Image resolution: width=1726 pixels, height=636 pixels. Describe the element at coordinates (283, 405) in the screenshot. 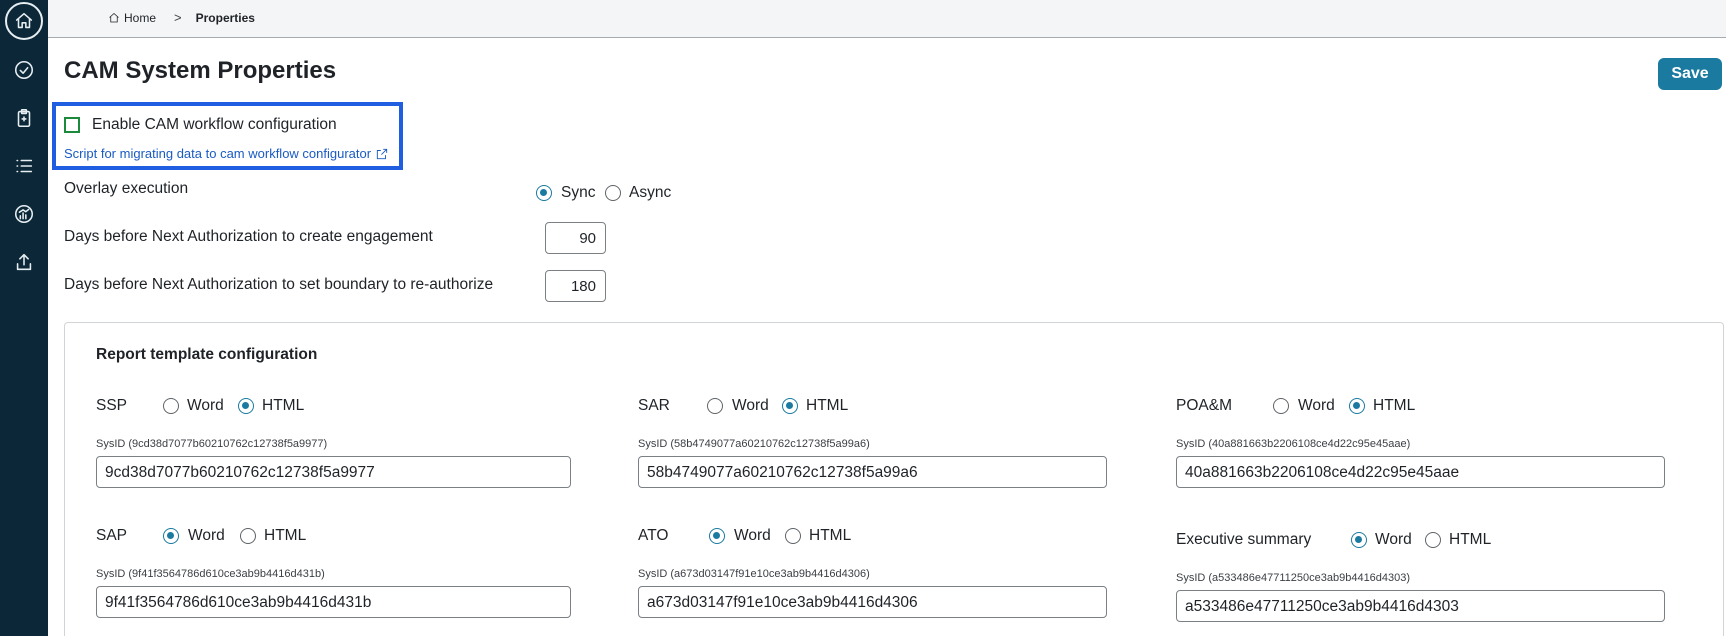

I see `ssp-html-label: HTML` at that location.